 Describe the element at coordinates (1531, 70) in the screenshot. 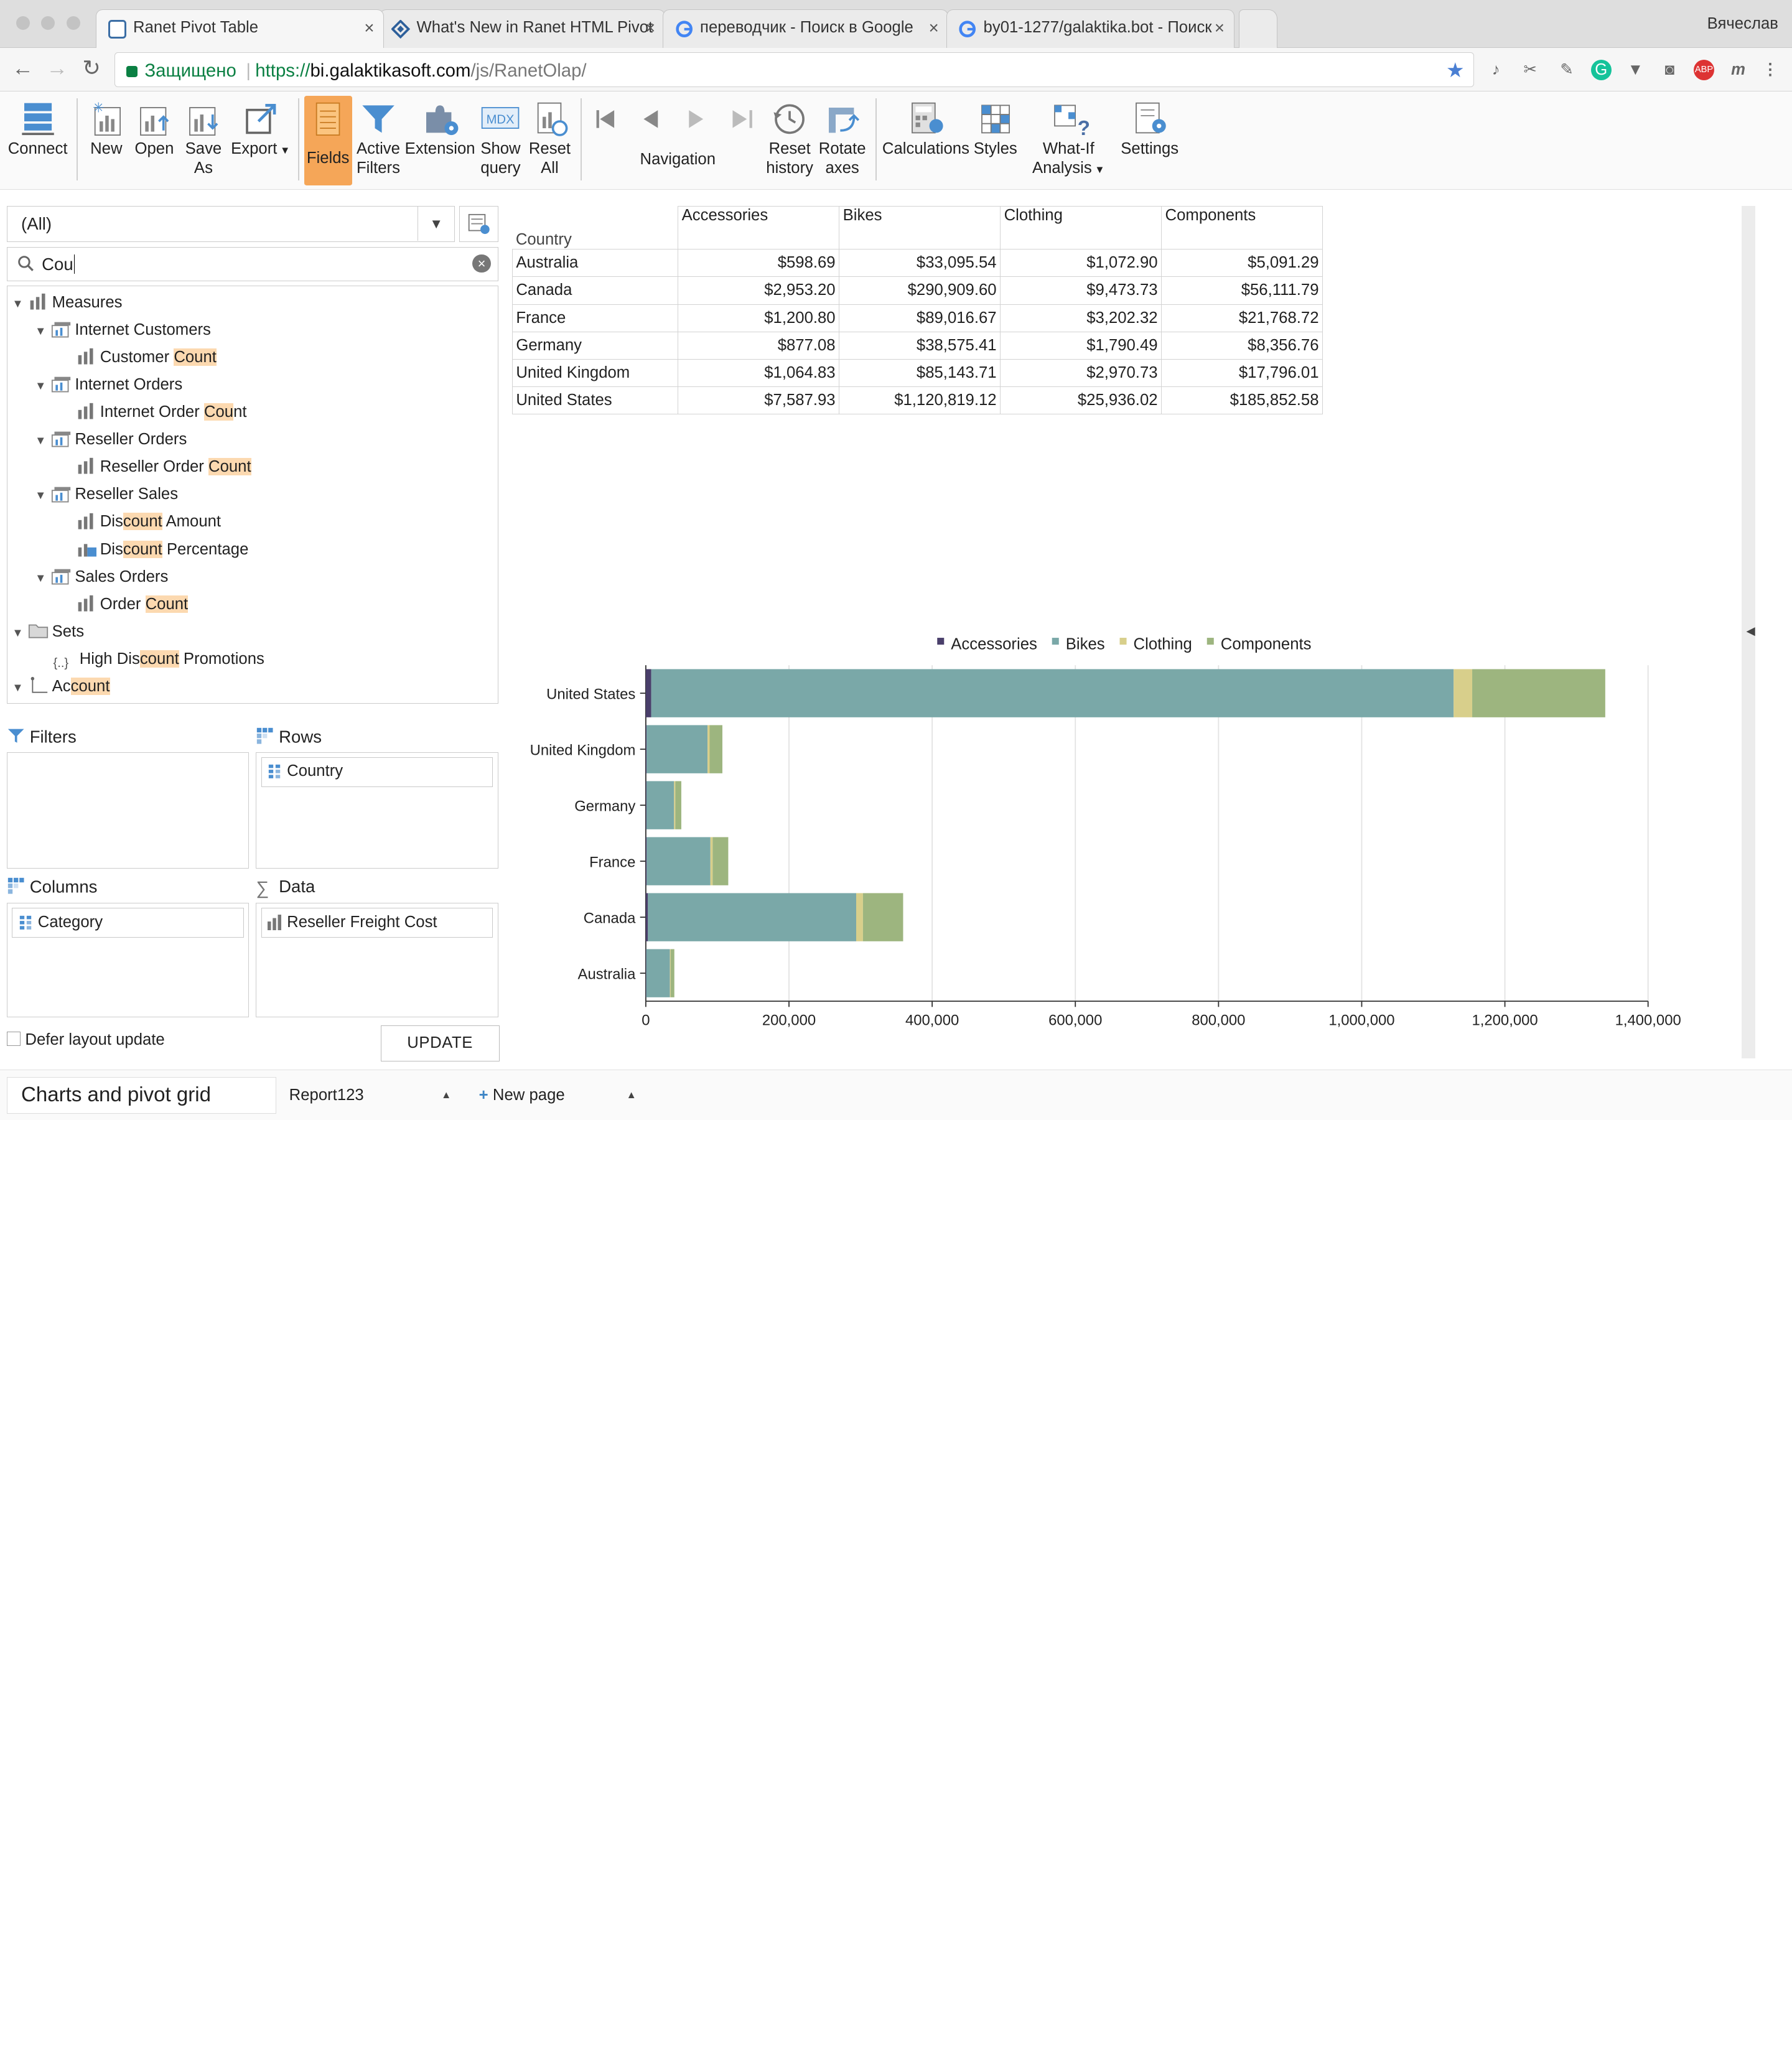

I see `extension-scissors-icon: ✂` at that location.